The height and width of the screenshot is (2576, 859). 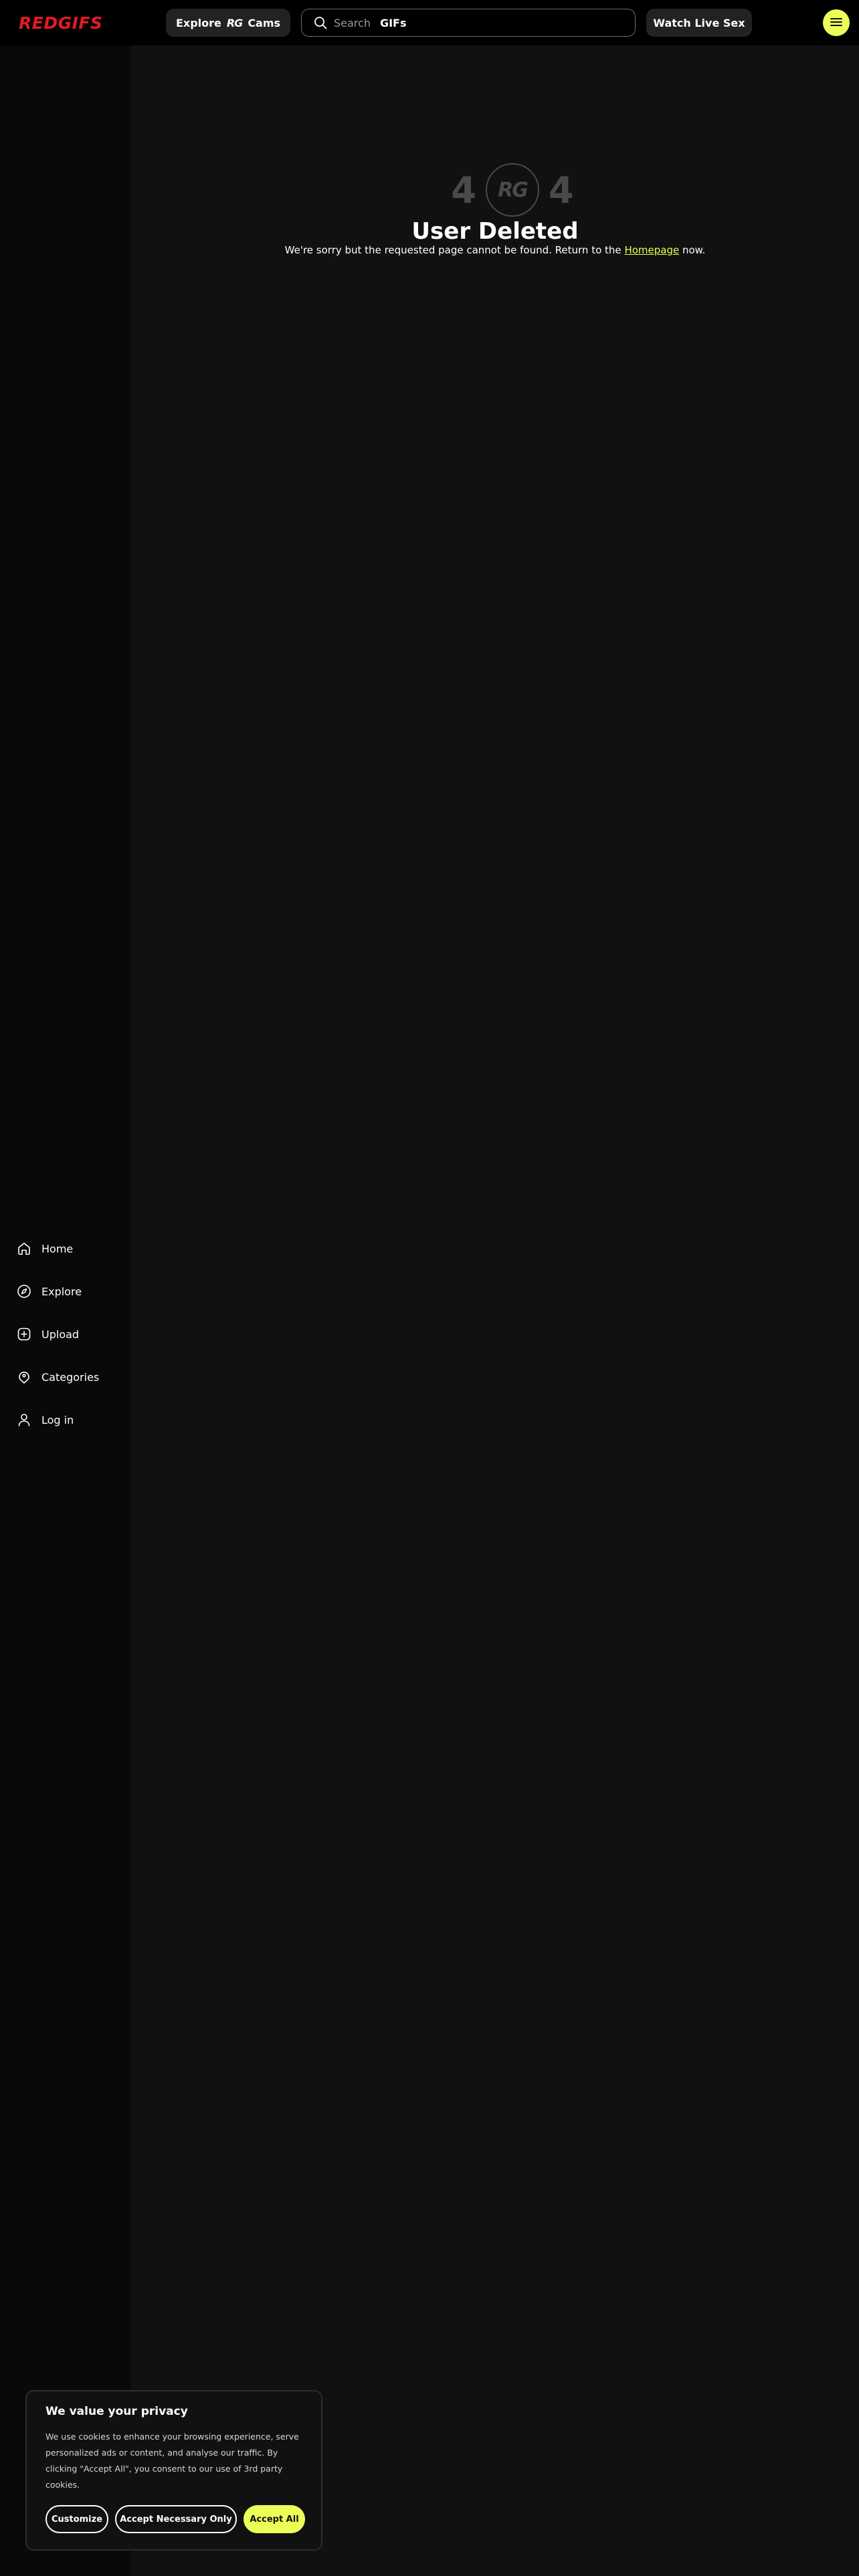 I want to click on sidebar-item-categories: Categories, so click(x=65, y=1377).